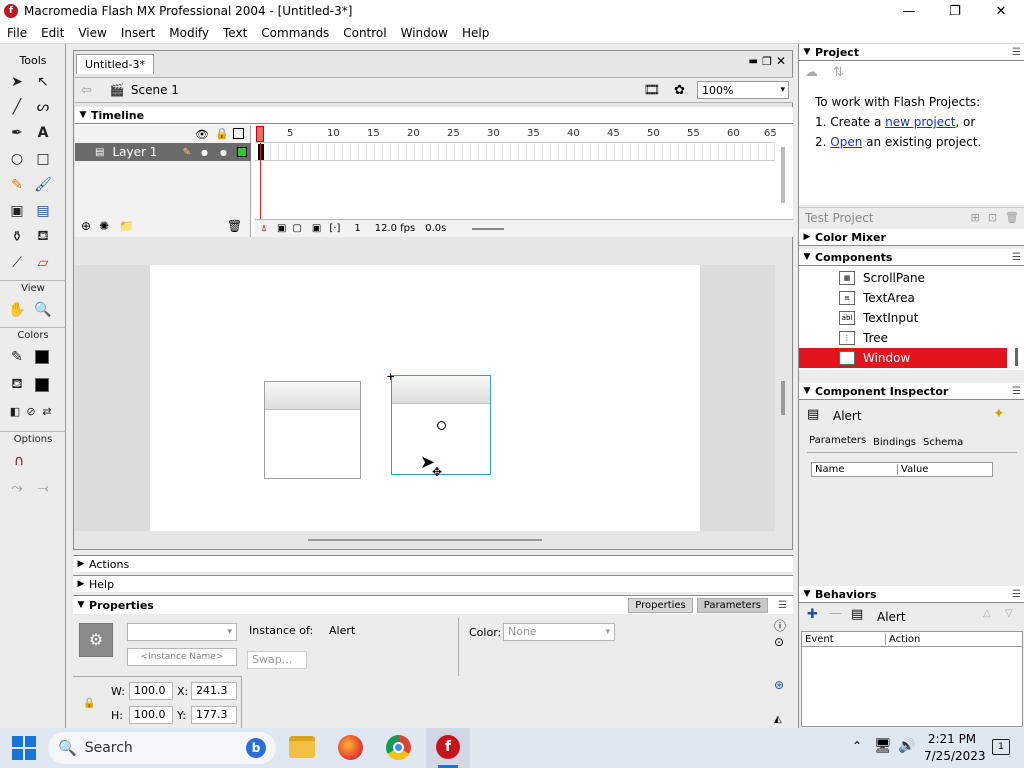 The image size is (1024, 768). I want to click on behaviors-panel-header: ▼ Behaviors ☰, so click(911, 594).